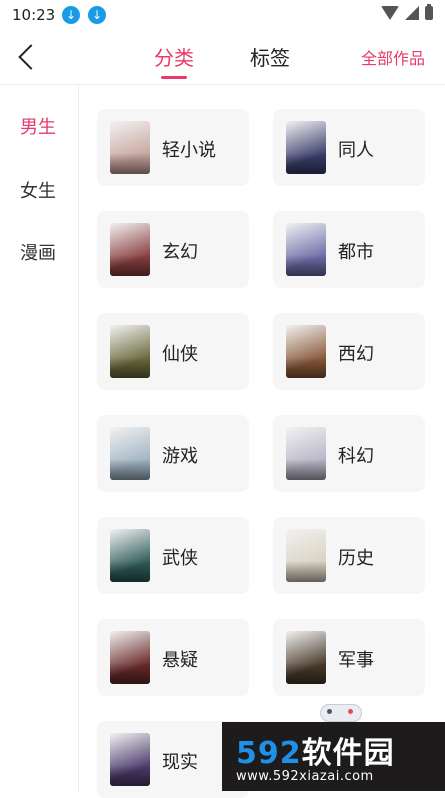 Image resolution: width=445 pixels, height=798 pixels. Describe the element at coordinates (180, 558) in the screenshot. I see `category-label: 武侠` at that location.